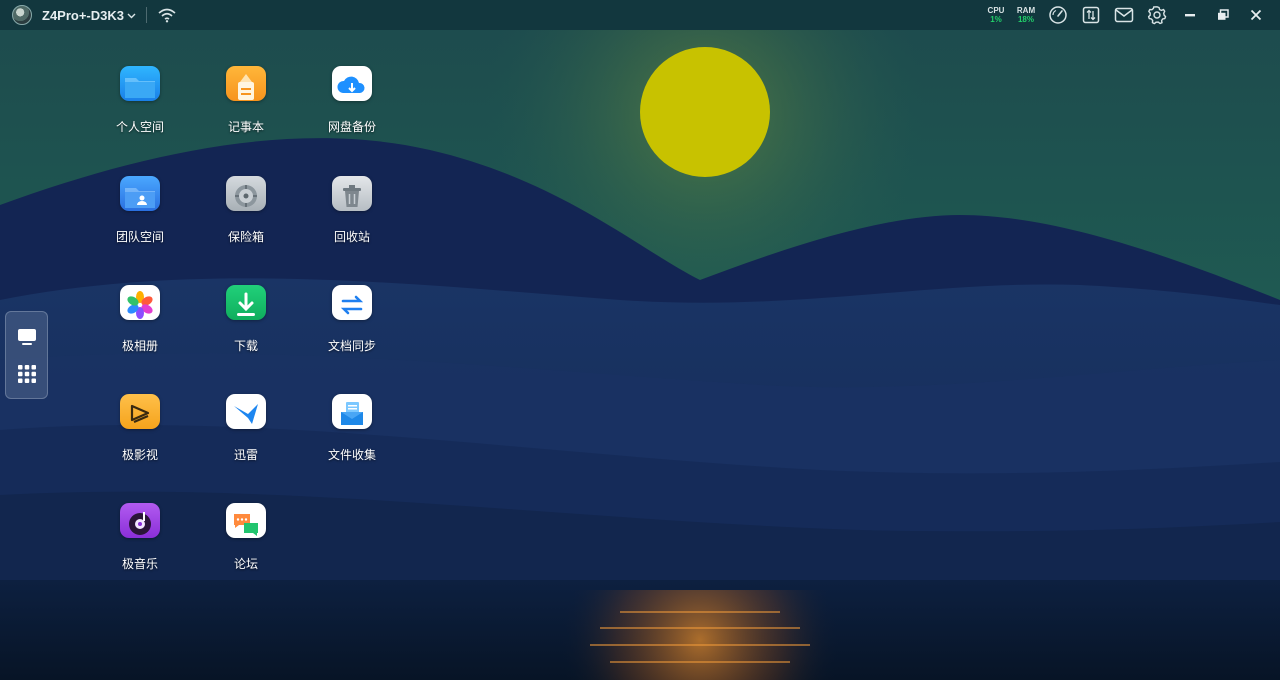 This screenshot has height=680, width=1280. Describe the element at coordinates (352, 193) in the screenshot. I see `trash-icon` at that location.